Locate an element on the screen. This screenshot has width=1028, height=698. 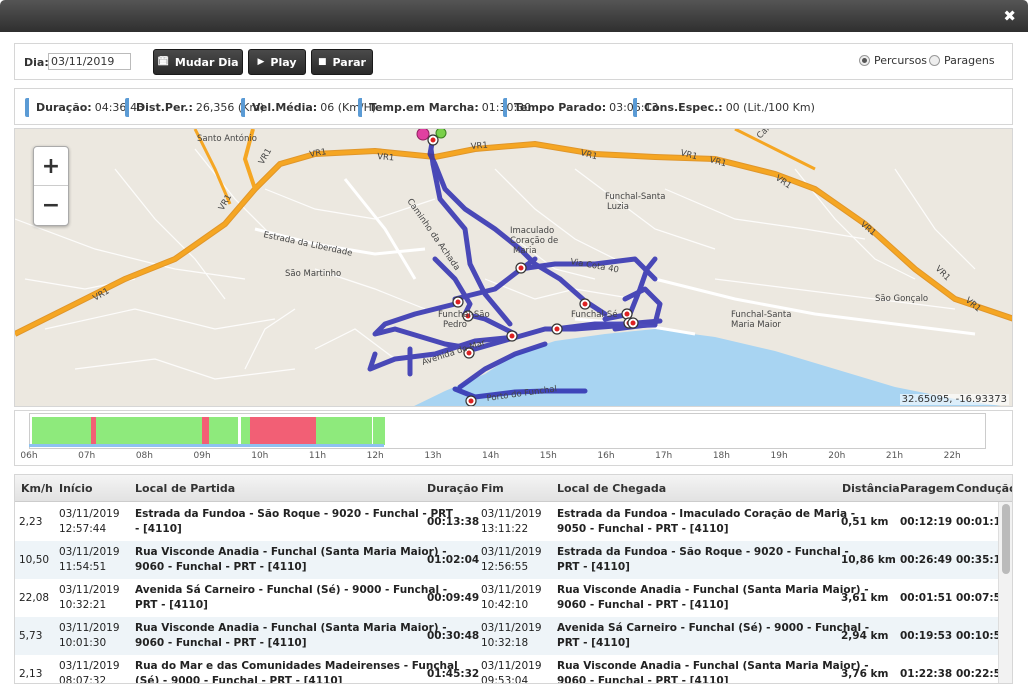
timeline-hour-label: 07h is located at coordinates (87, 456).